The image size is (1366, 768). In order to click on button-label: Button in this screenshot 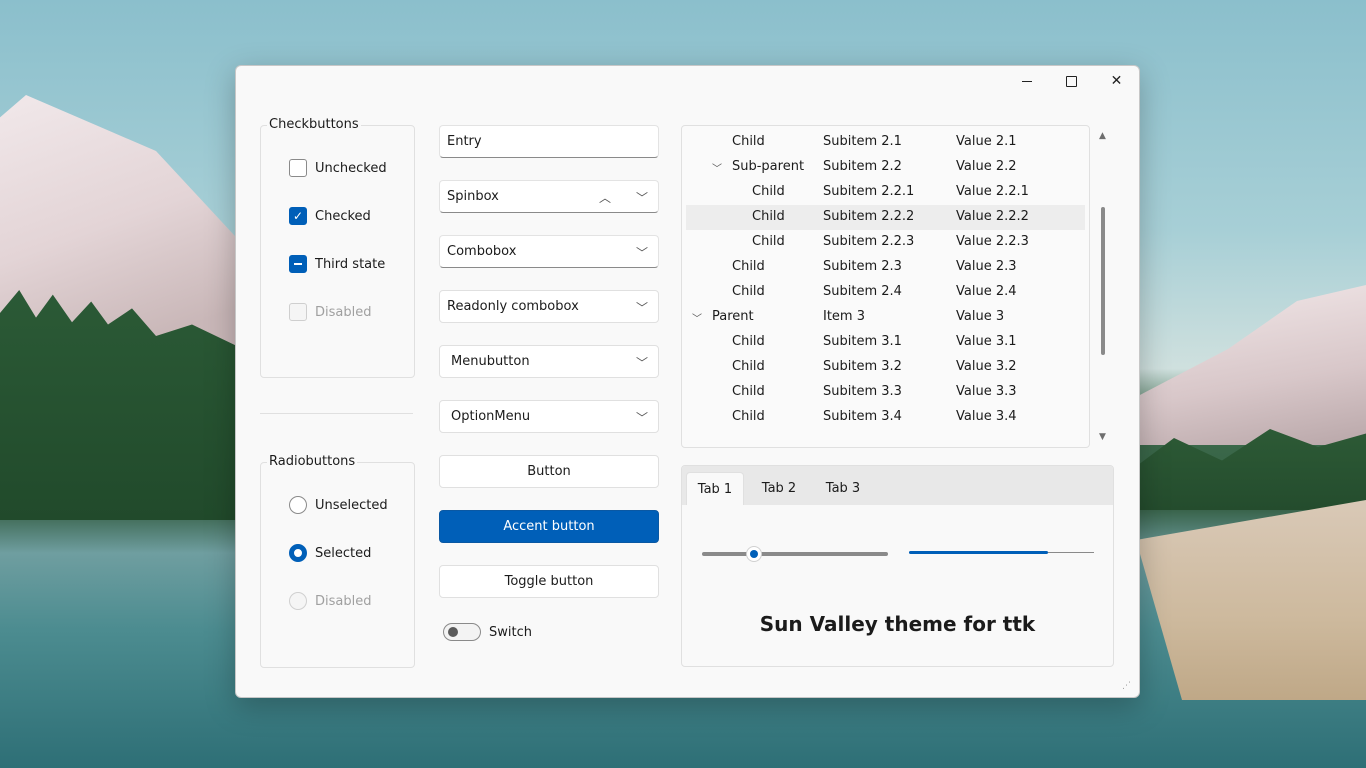, I will do `click(549, 471)`.